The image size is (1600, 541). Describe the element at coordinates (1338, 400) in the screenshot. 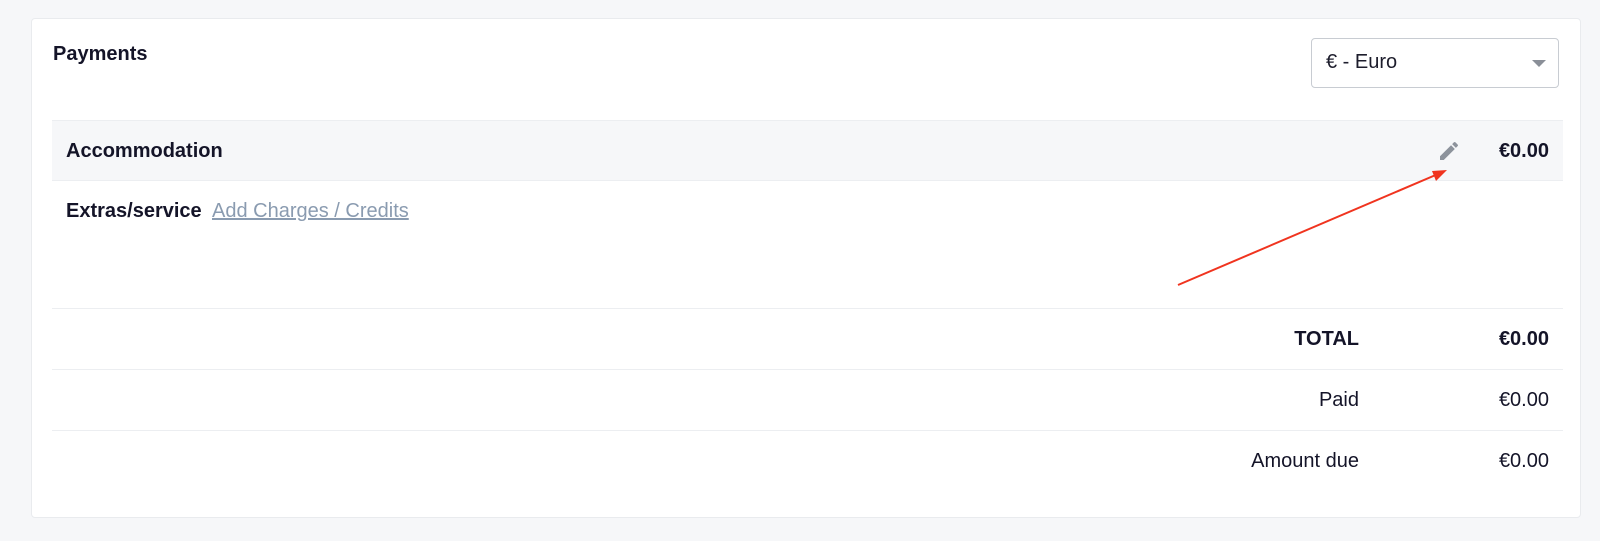

I see `paid-label: Paid` at that location.